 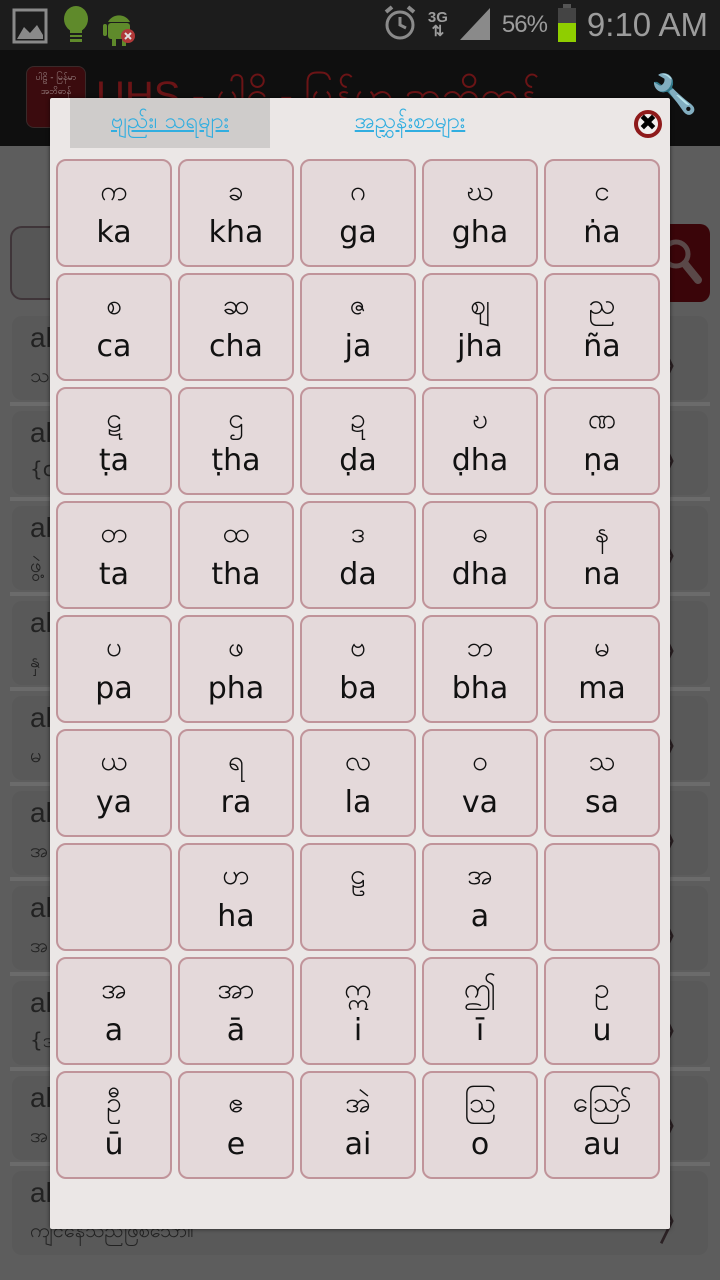 I want to click on letter-key: စ ca, so click(x=114, y=327).